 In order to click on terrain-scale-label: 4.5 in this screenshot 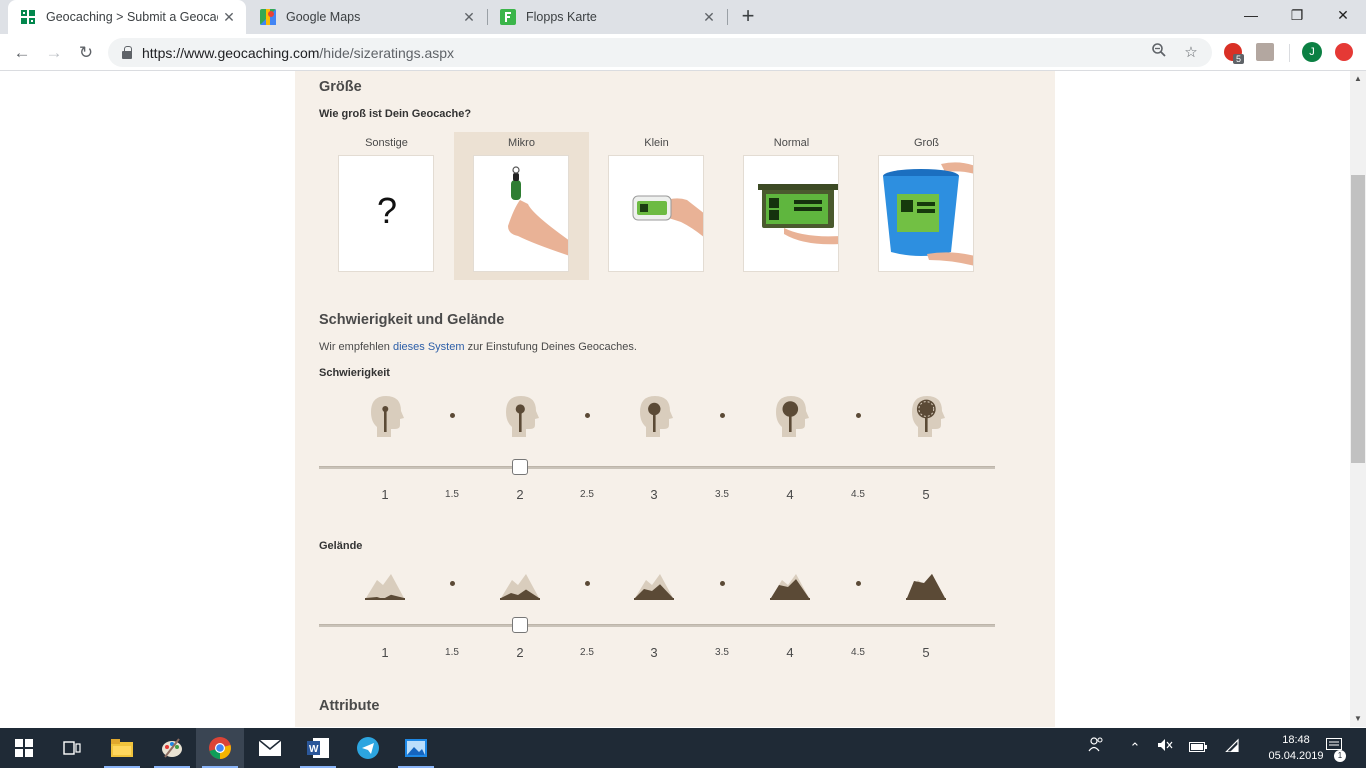, I will do `click(858, 652)`.